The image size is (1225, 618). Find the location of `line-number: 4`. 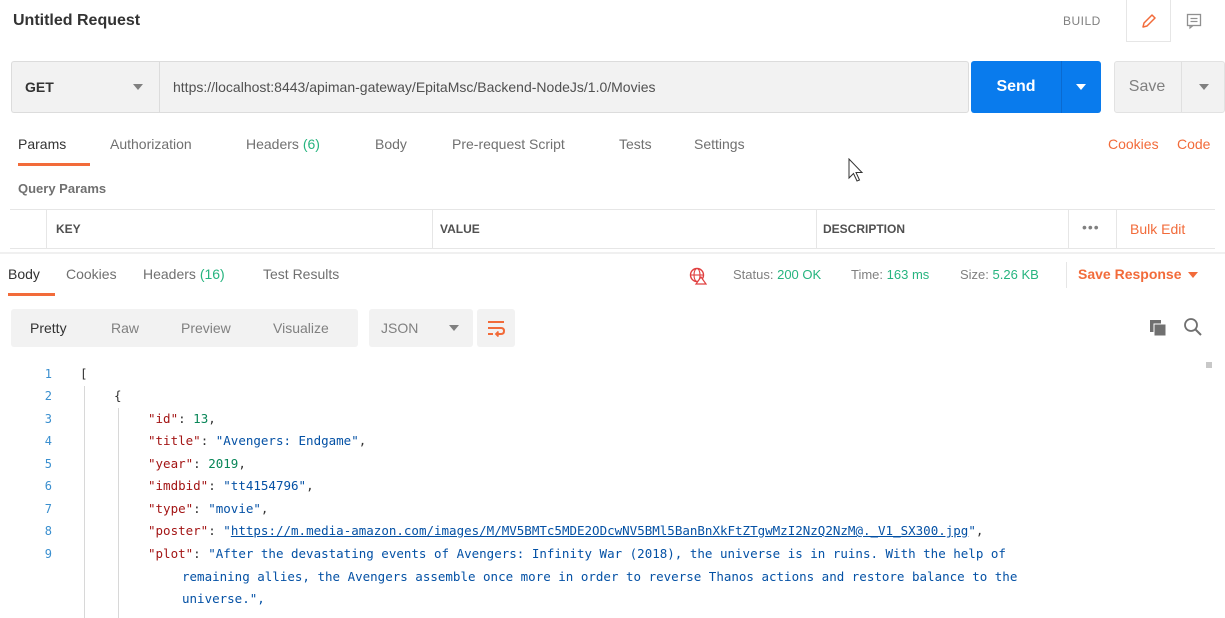

line-number: 4 is located at coordinates (48, 441).